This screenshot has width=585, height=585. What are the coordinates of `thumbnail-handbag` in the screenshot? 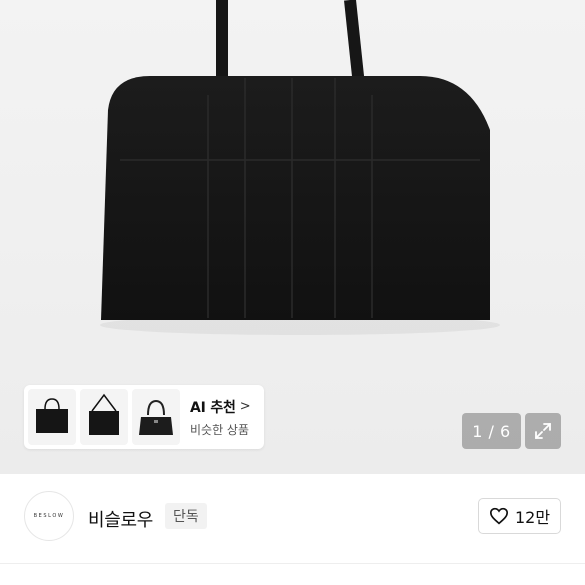 It's located at (156, 417).